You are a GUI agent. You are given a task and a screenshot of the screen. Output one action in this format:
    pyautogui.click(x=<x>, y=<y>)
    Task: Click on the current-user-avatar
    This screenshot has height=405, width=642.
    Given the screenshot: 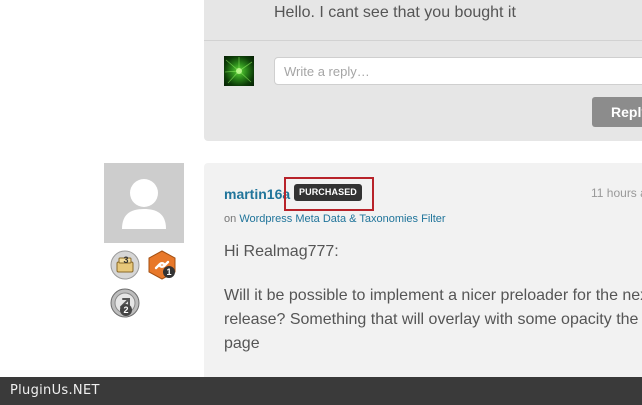 What is the action you would take?
    pyautogui.click(x=239, y=71)
    